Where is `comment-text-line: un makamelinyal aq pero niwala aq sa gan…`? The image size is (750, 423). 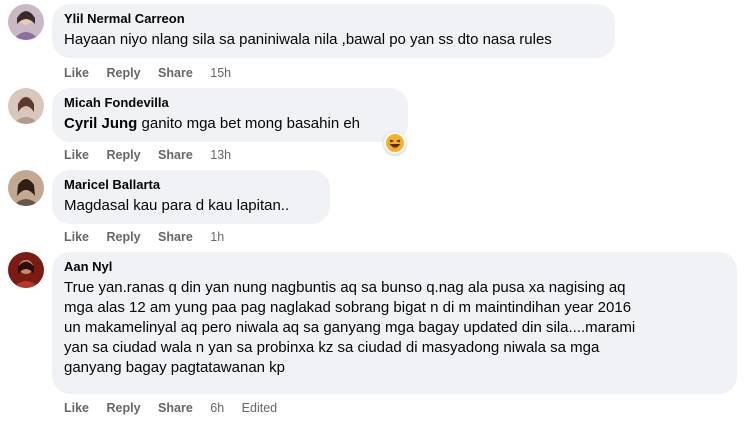 comment-text-line: un makamelinyal aq pero niwala aq sa gan… is located at coordinates (350, 327).